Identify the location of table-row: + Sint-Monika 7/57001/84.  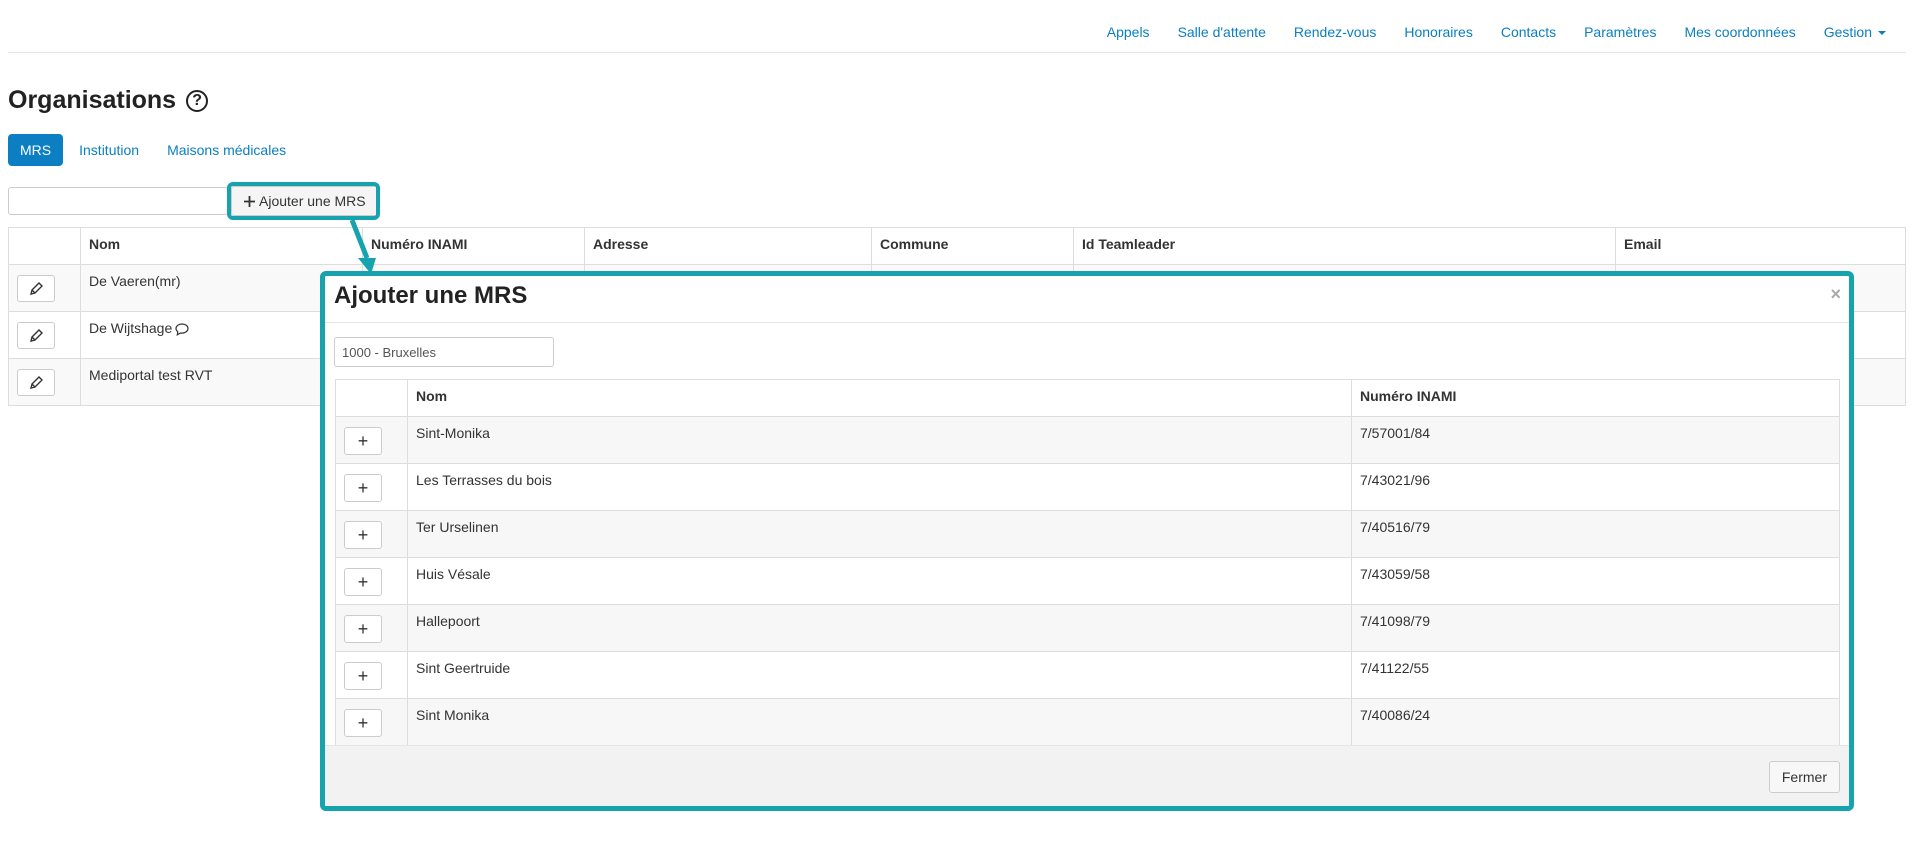
(1087, 440).